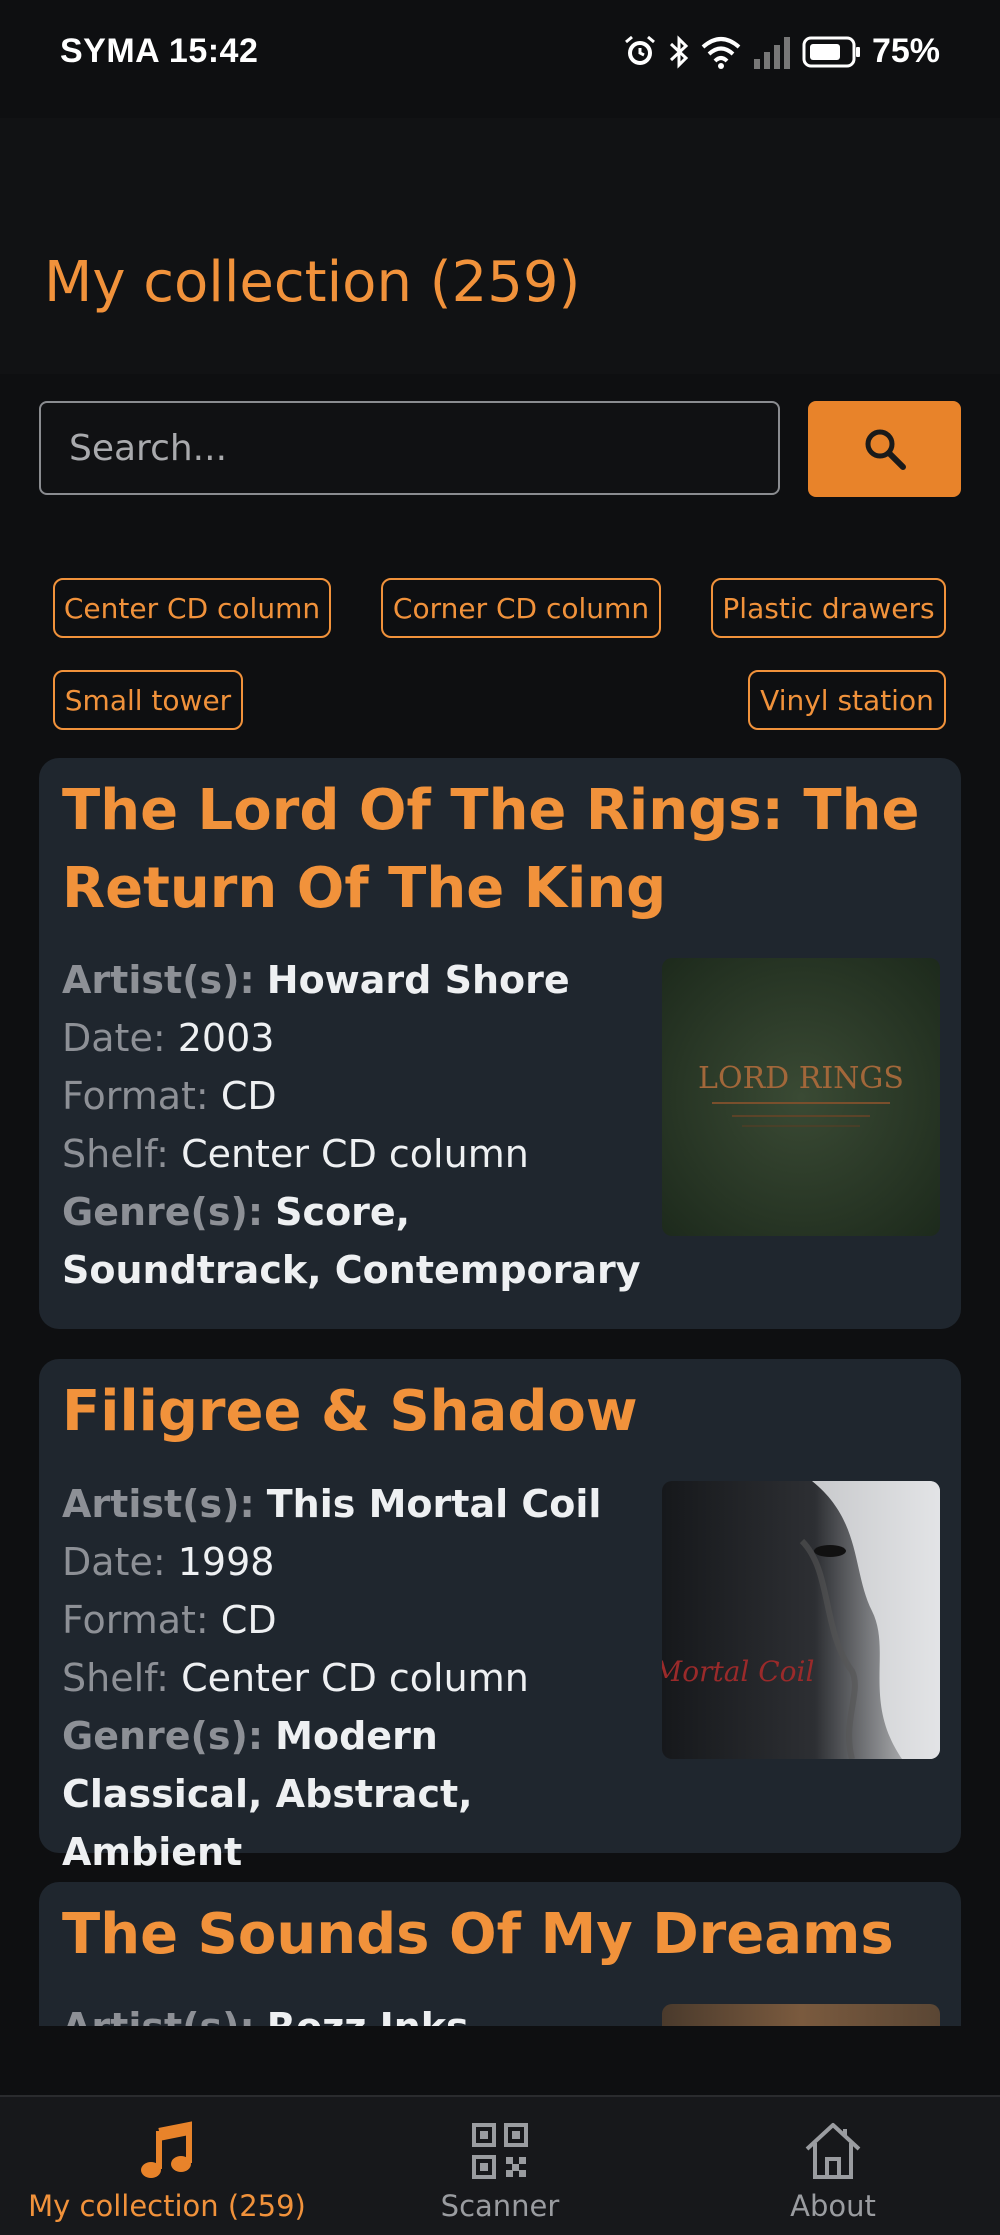  Describe the element at coordinates (409, 448) in the screenshot. I see `search-input` at that location.